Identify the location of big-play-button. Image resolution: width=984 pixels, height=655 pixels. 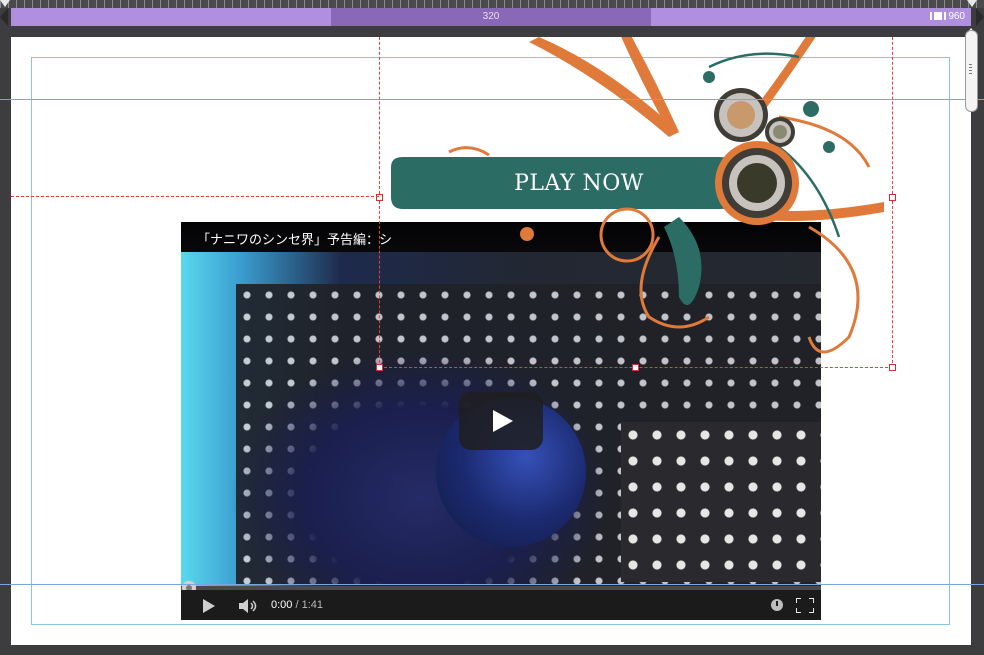
(501, 421).